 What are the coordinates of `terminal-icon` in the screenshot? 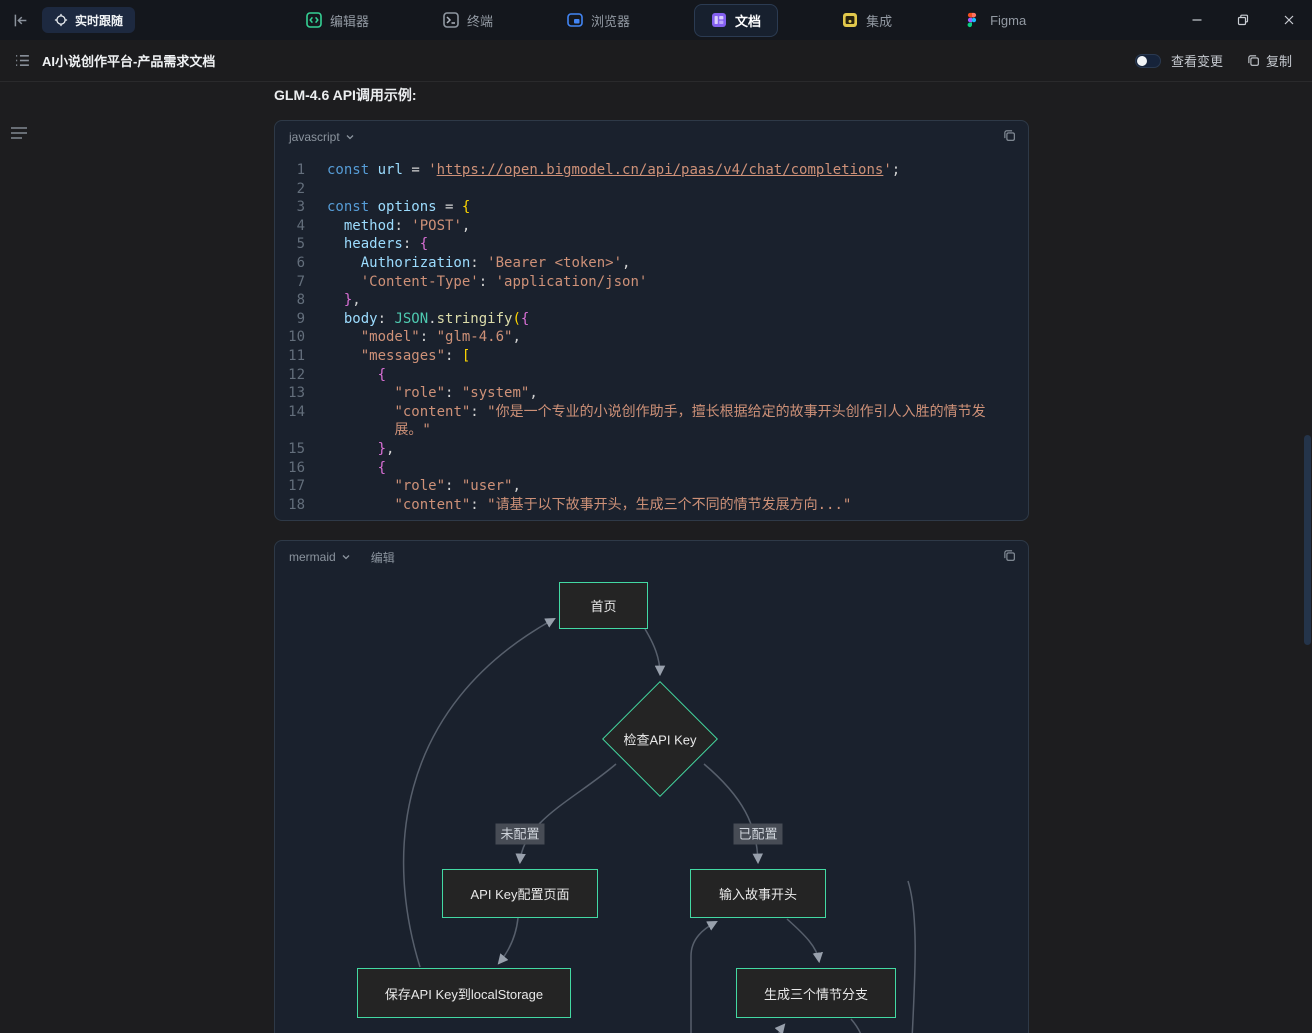 It's located at (451, 20).